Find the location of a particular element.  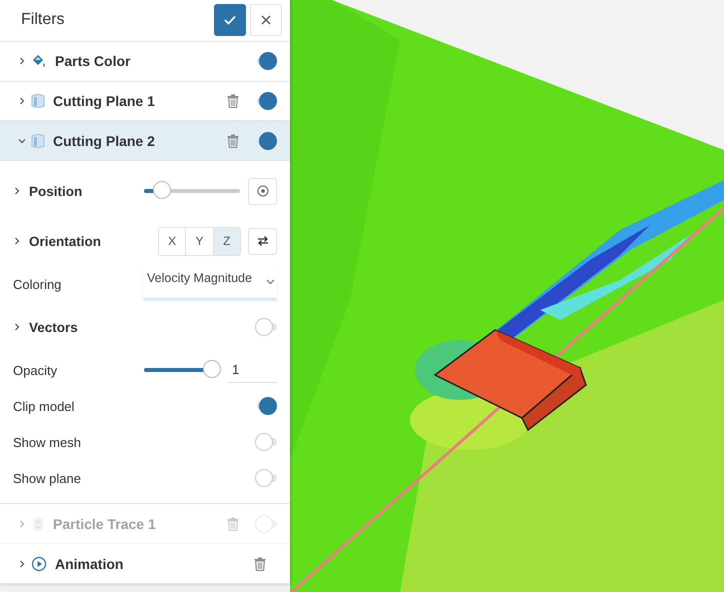

filter-row: Animation is located at coordinates (145, 564).